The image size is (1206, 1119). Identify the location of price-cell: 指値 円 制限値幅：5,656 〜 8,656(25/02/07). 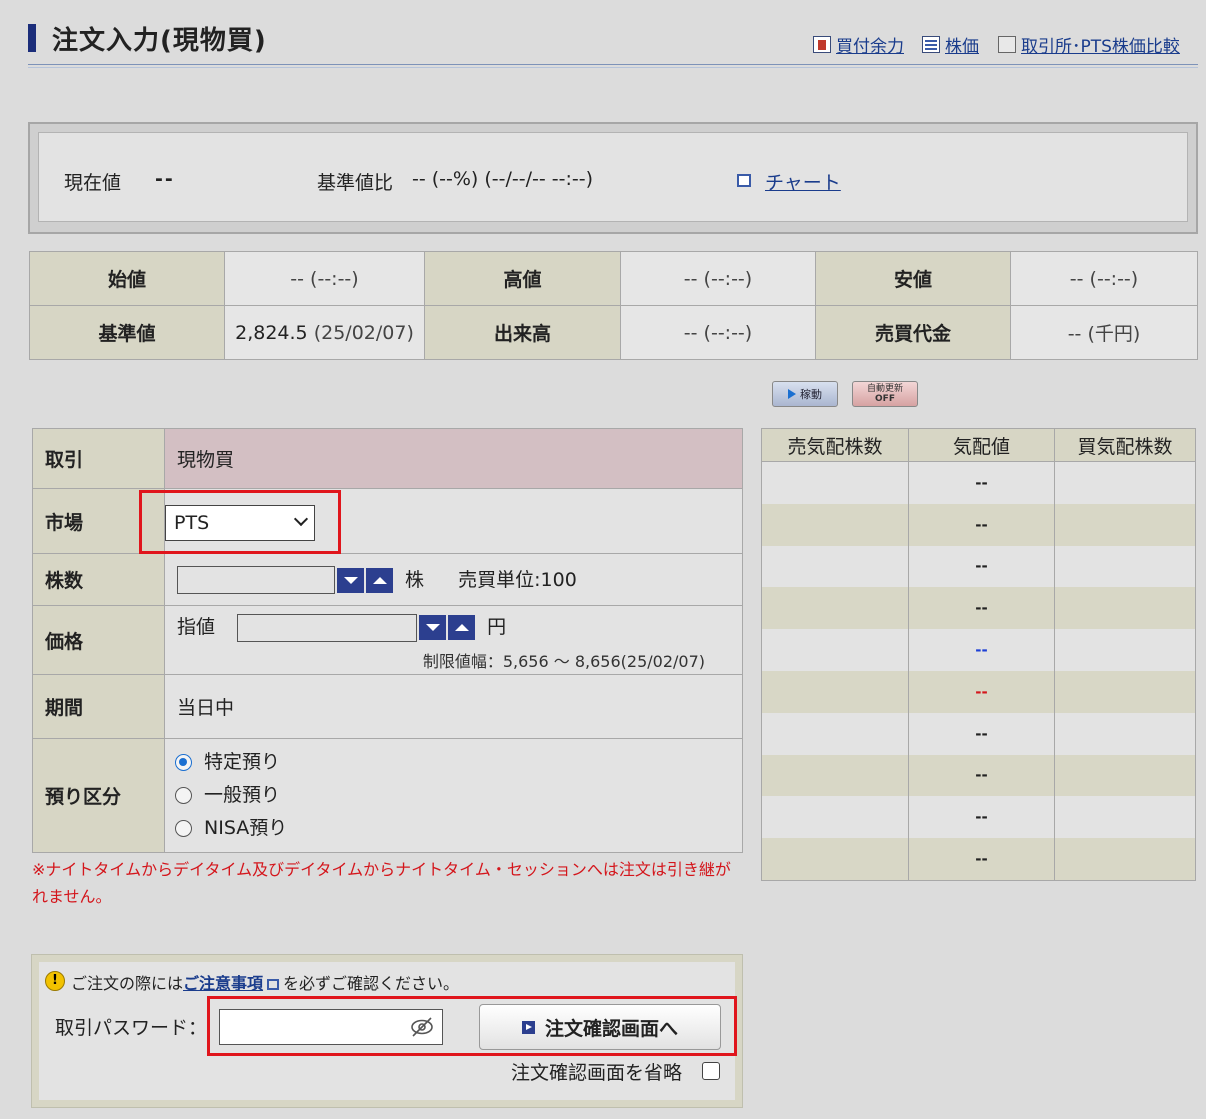
(453, 640).